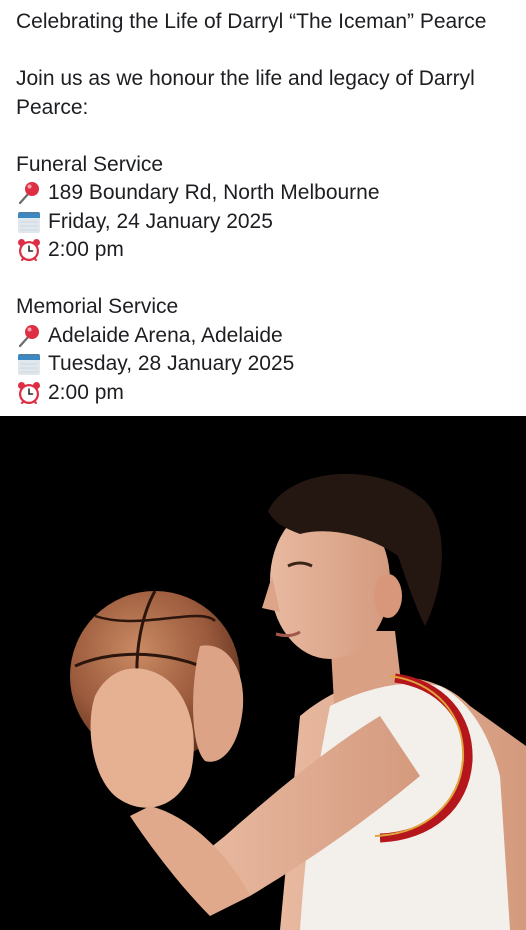 The height and width of the screenshot is (930, 526). I want to click on memorial-heading: Memorial Service, so click(97, 306).